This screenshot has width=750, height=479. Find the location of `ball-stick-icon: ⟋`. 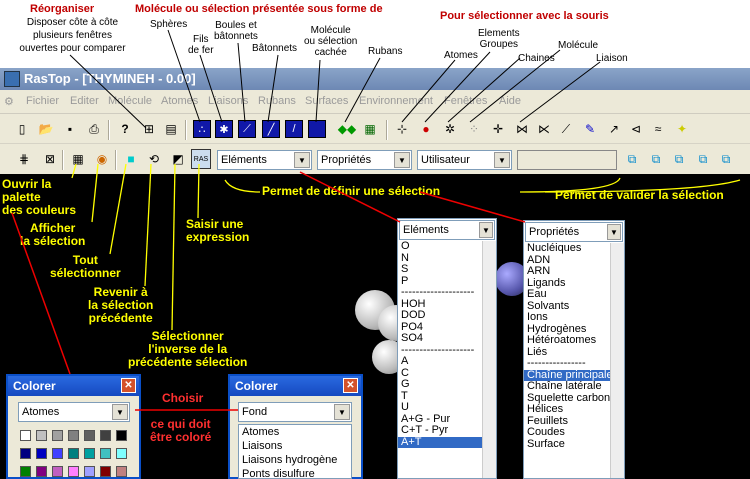

ball-stick-icon: ⟋ is located at coordinates (247, 129).